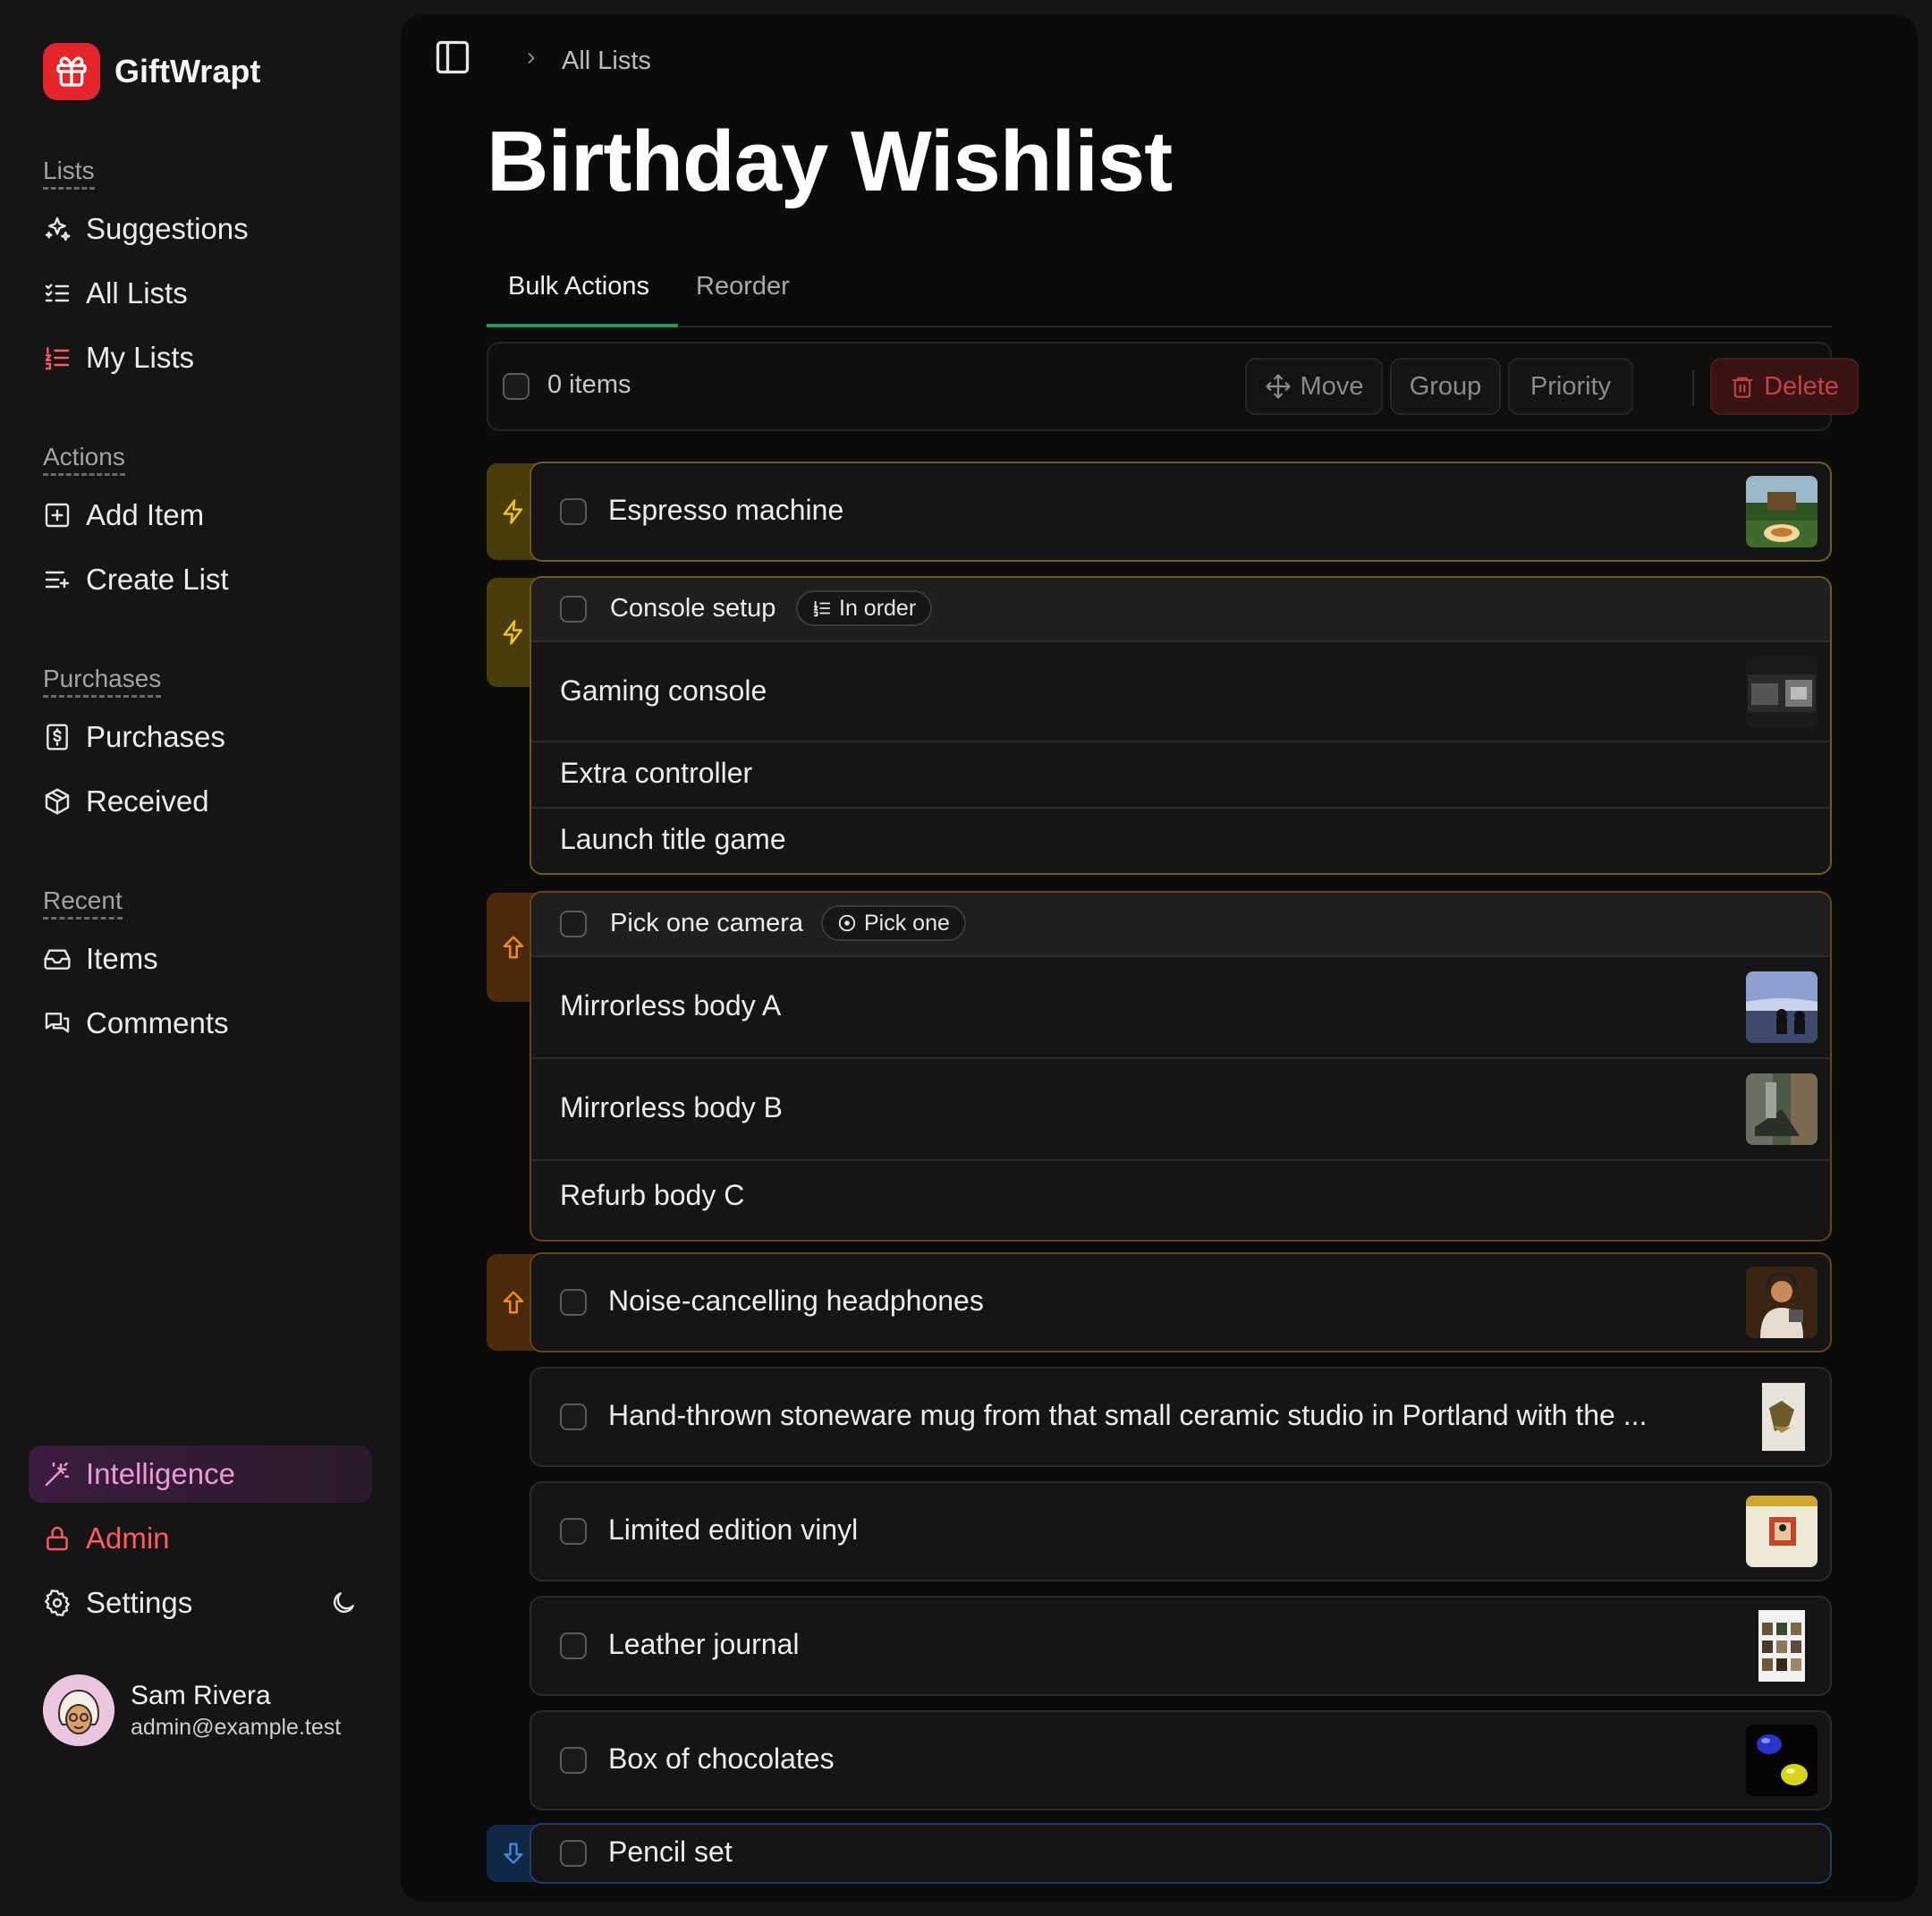  I want to click on list-plus-icon, so click(57, 579).